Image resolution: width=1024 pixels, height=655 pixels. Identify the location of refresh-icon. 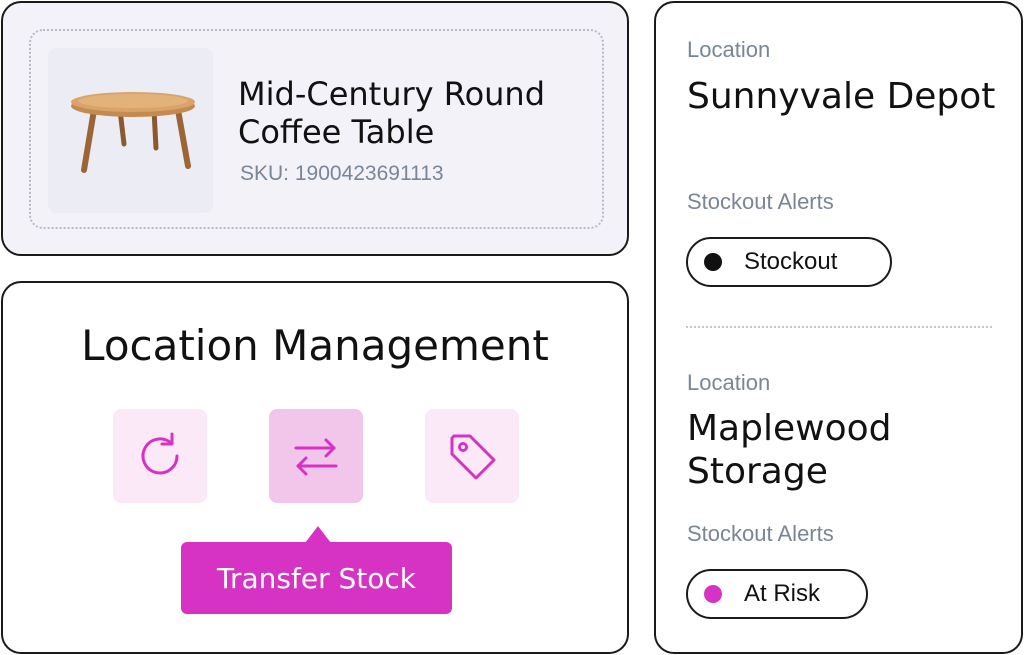
(160, 453).